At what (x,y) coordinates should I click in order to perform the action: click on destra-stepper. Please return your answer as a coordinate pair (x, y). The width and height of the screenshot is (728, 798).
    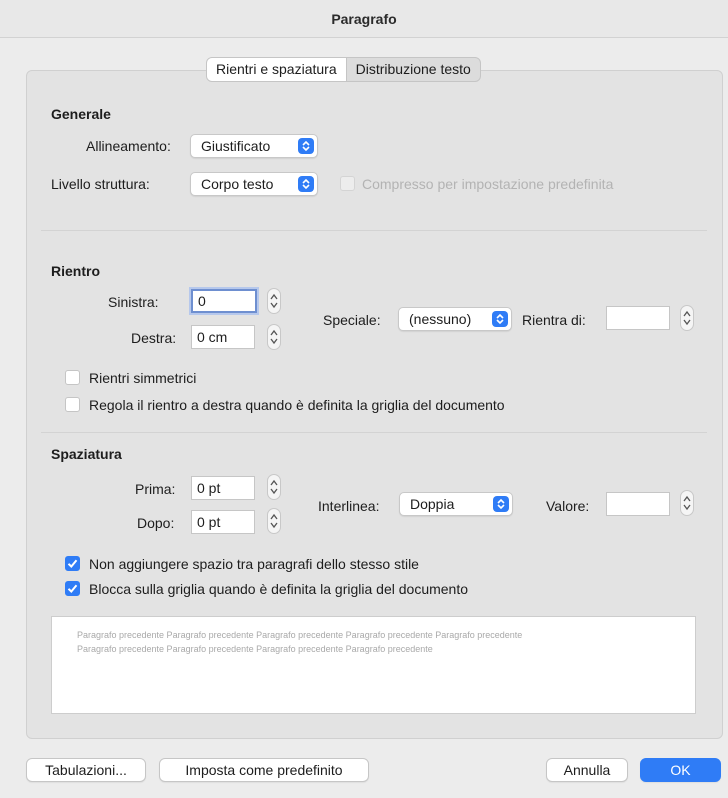
    Looking at the image, I should click on (274, 337).